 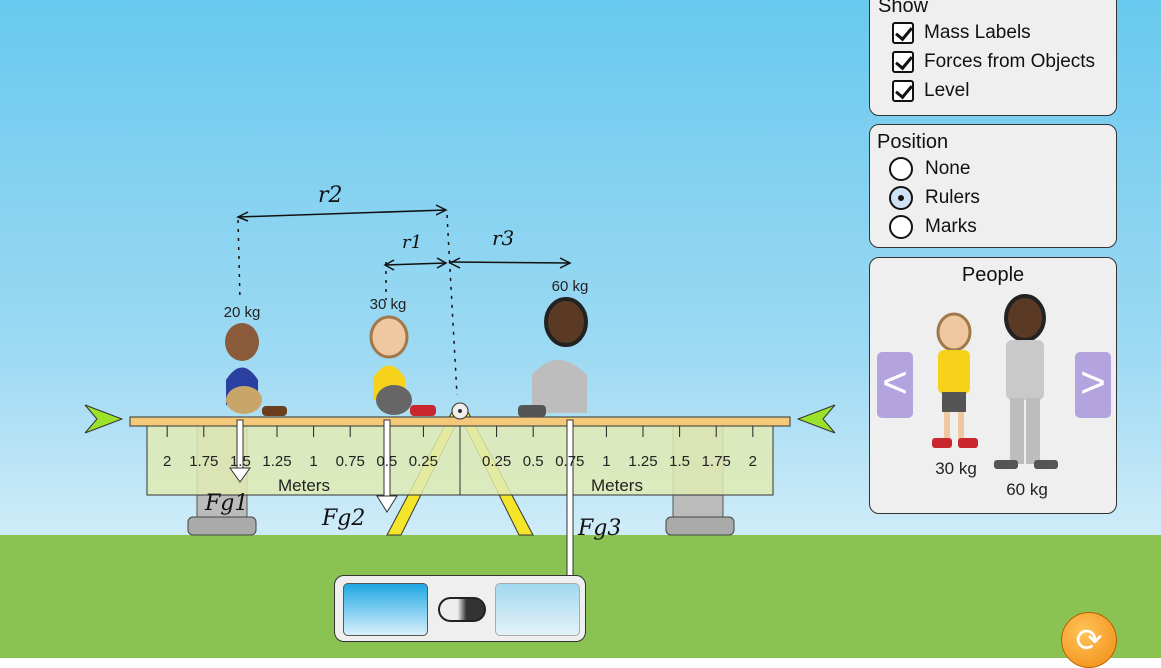 I want to click on person-60kg, so click(x=553, y=357).